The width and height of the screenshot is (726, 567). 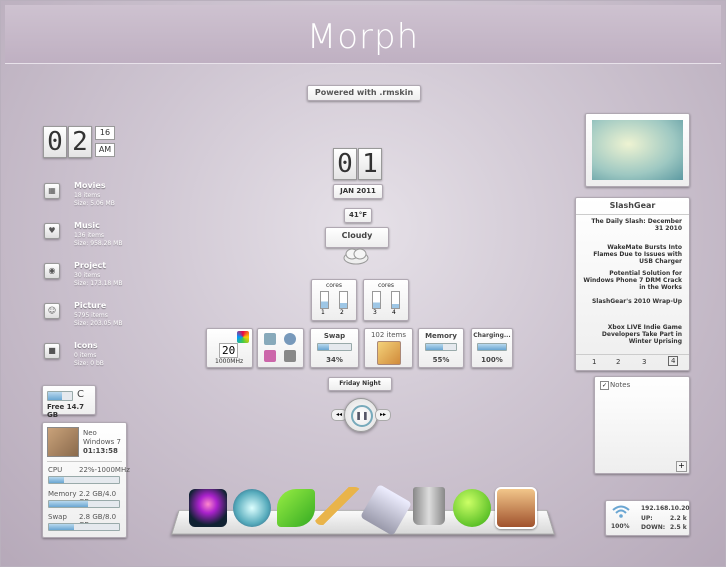 What do you see at coordinates (386, 300) in the screenshot?
I see `cores-widget-2: cores 3 4` at bounding box center [386, 300].